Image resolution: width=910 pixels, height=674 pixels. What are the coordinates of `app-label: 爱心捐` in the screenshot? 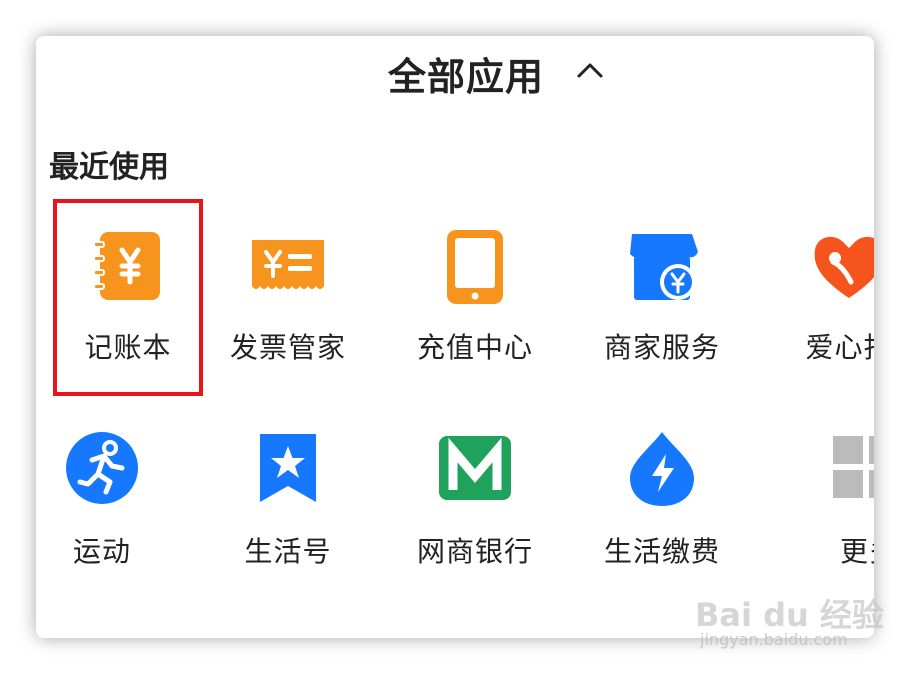 It's located at (839, 347).